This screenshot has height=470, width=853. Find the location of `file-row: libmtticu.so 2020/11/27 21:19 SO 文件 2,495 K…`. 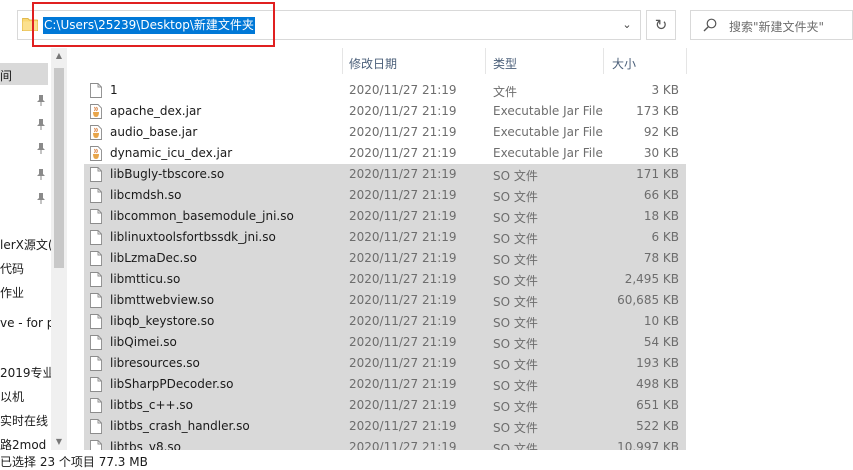

file-row: libmtticu.so 2020/11/27 21:19 SO 文件 2,495 K… is located at coordinates (385, 279).